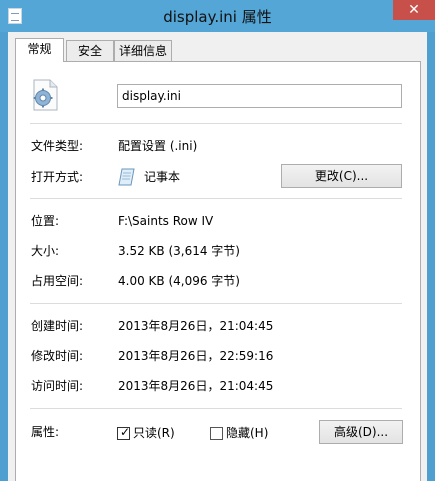  What do you see at coordinates (179, 281) in the screenshot?
I see `size-on-disk-value: 4.00 KB (4,096 字节)` at bounding box center [179, 281].